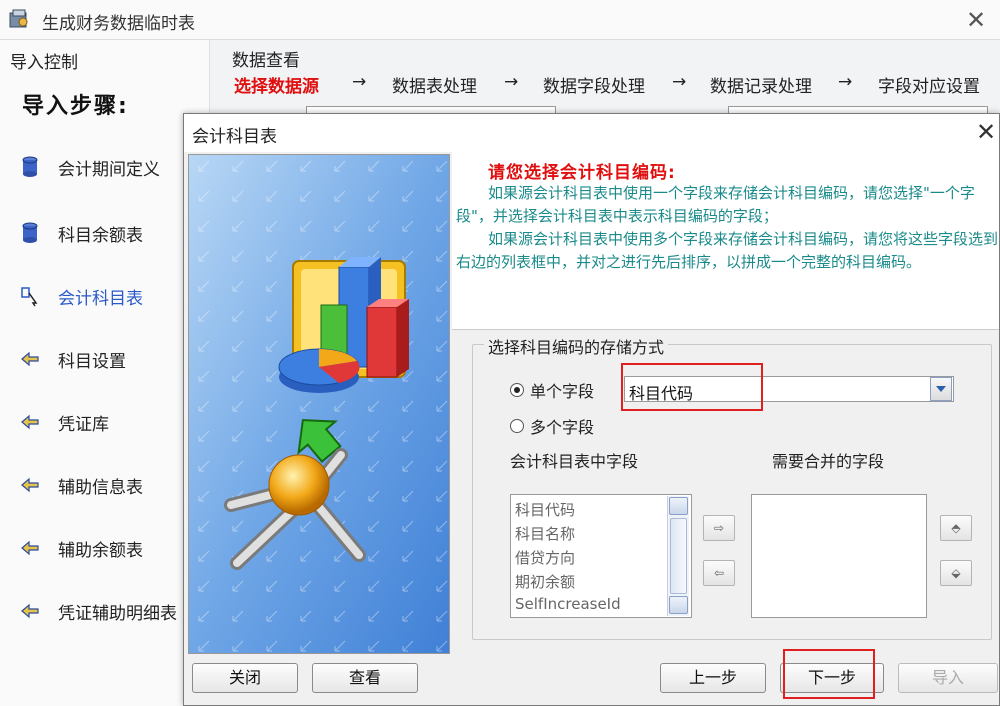 The width and height of the screenshot is (1000, 706). What do you see at coordinates (118, 24) in the screenshot?
I see `main-window-title: 生成财务数据临时表` at bounding box center [118, 24].